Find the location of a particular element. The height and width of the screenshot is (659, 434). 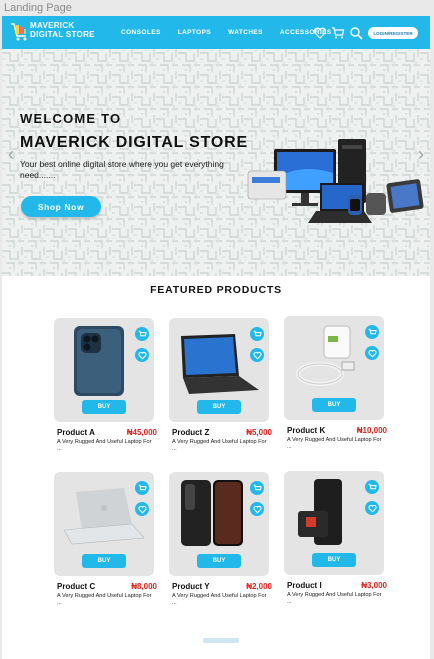

product-name: Product I is located at coordinates (304, 585).